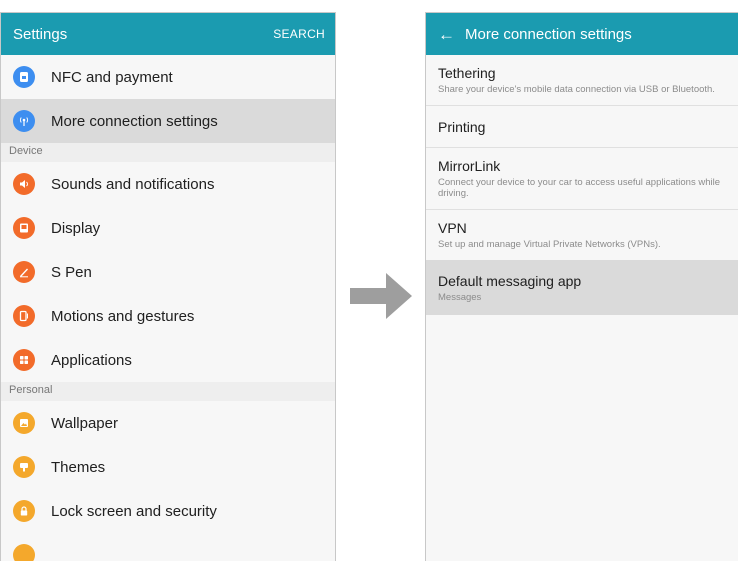 The width and height of the screenshot is (738, 561). What do you see at coordinates (24, 552) in the screenshot?
I see `privacy-icon` at bounding box center [24, 552].